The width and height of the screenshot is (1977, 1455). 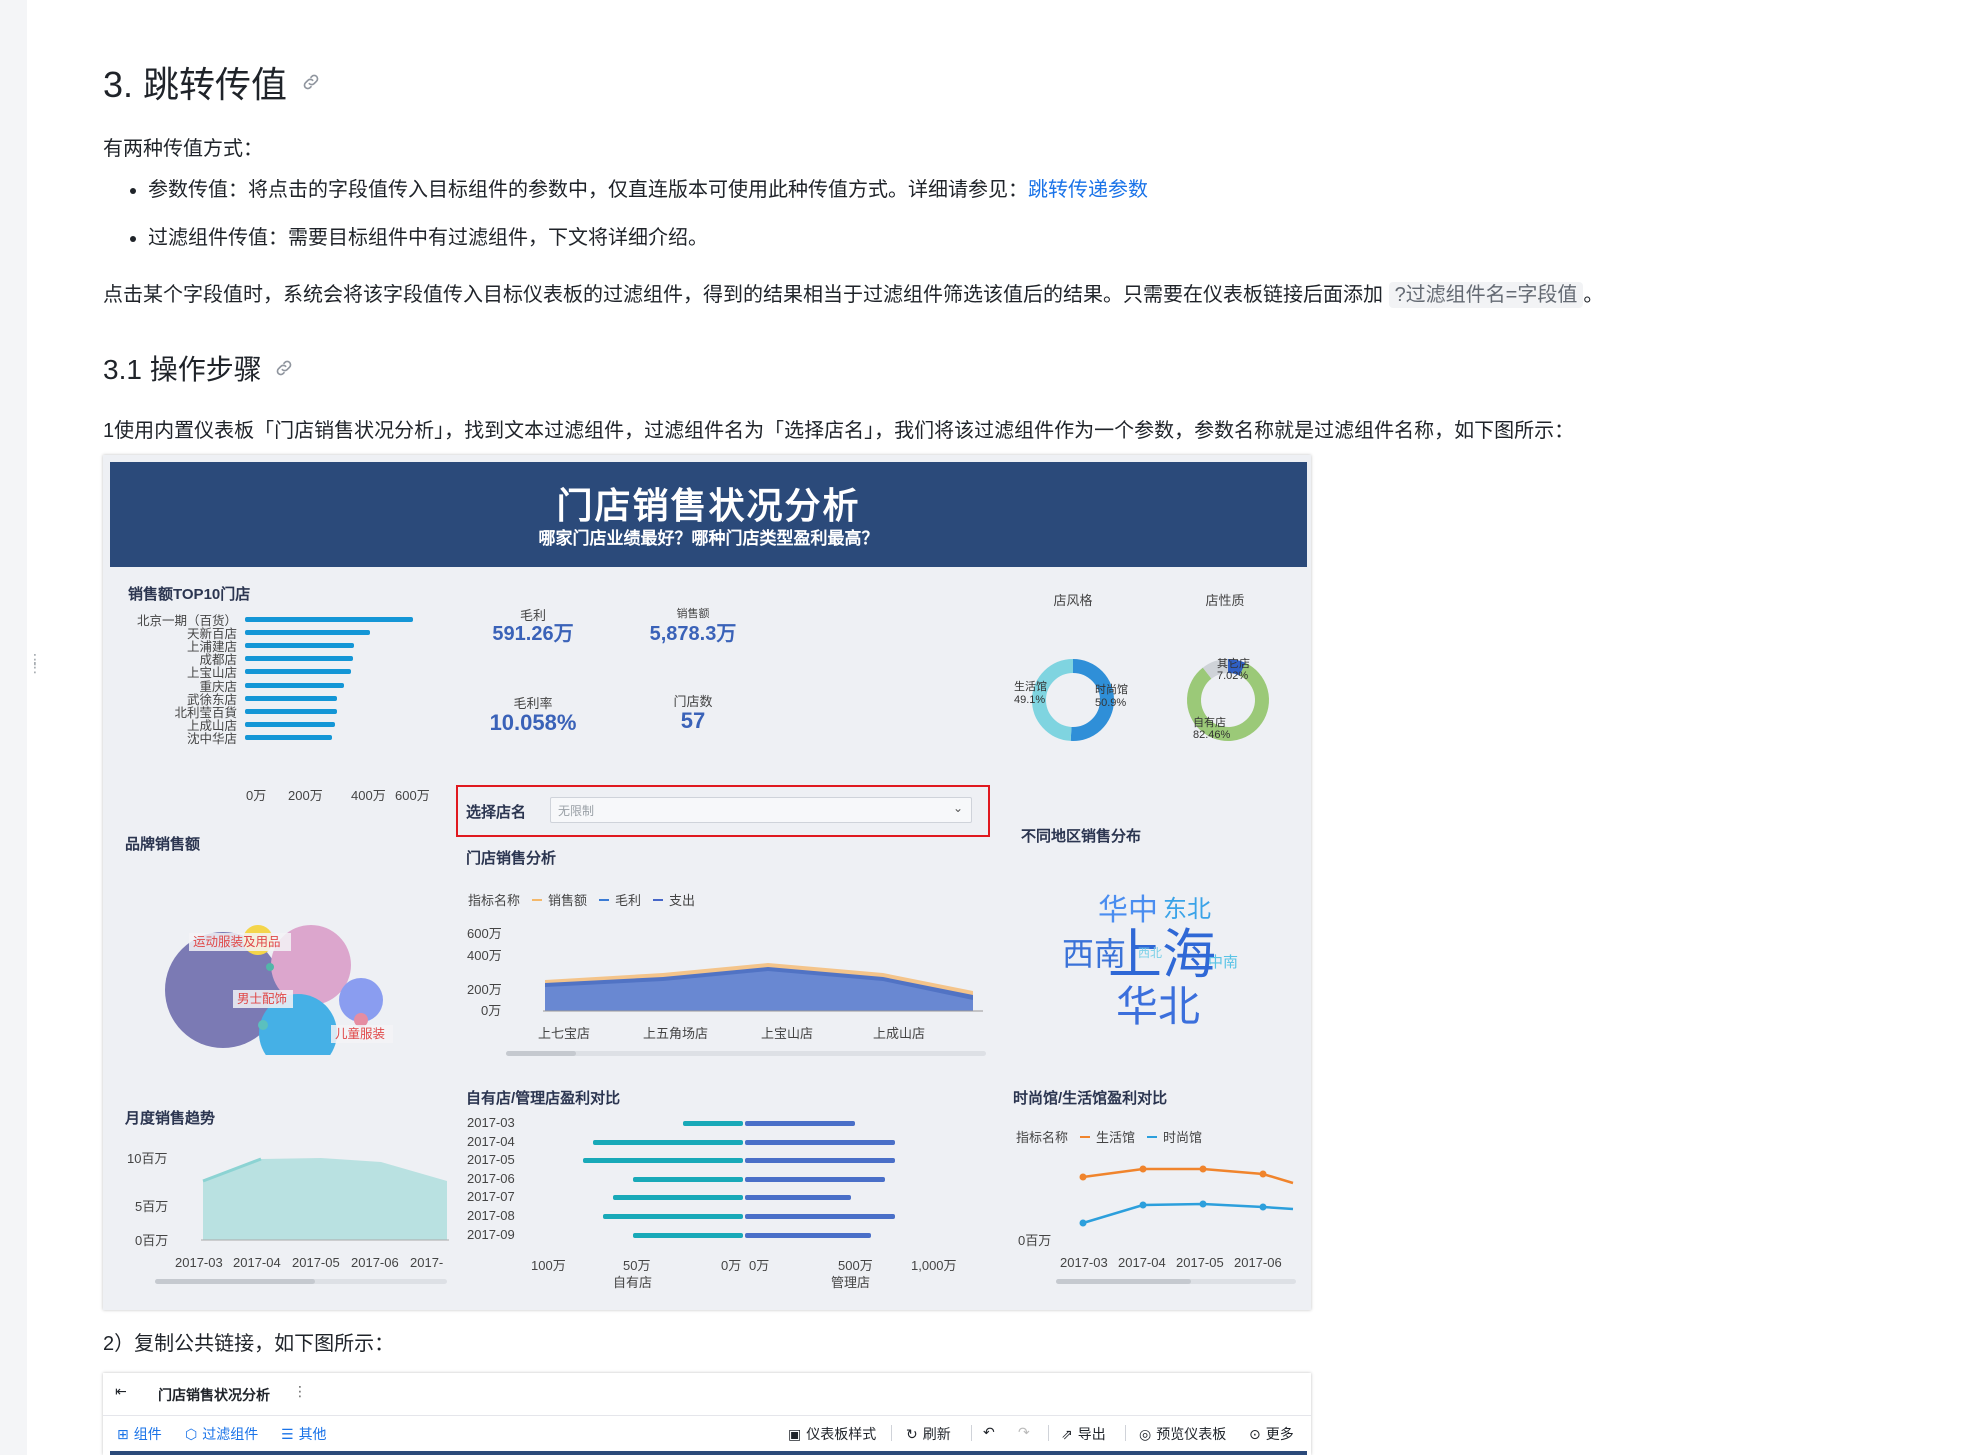 What do you see at coordinates (1111, 689) in the screenshot?
I see `donut-label: 时尚馆` at bounding box center [1111, 689].